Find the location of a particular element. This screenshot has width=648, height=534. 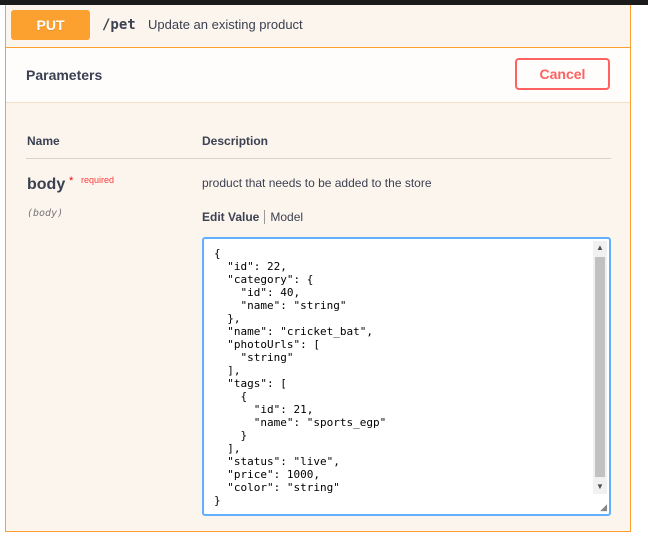

code-line: "name": "sports_egp" is located at coordinates (300, 422).